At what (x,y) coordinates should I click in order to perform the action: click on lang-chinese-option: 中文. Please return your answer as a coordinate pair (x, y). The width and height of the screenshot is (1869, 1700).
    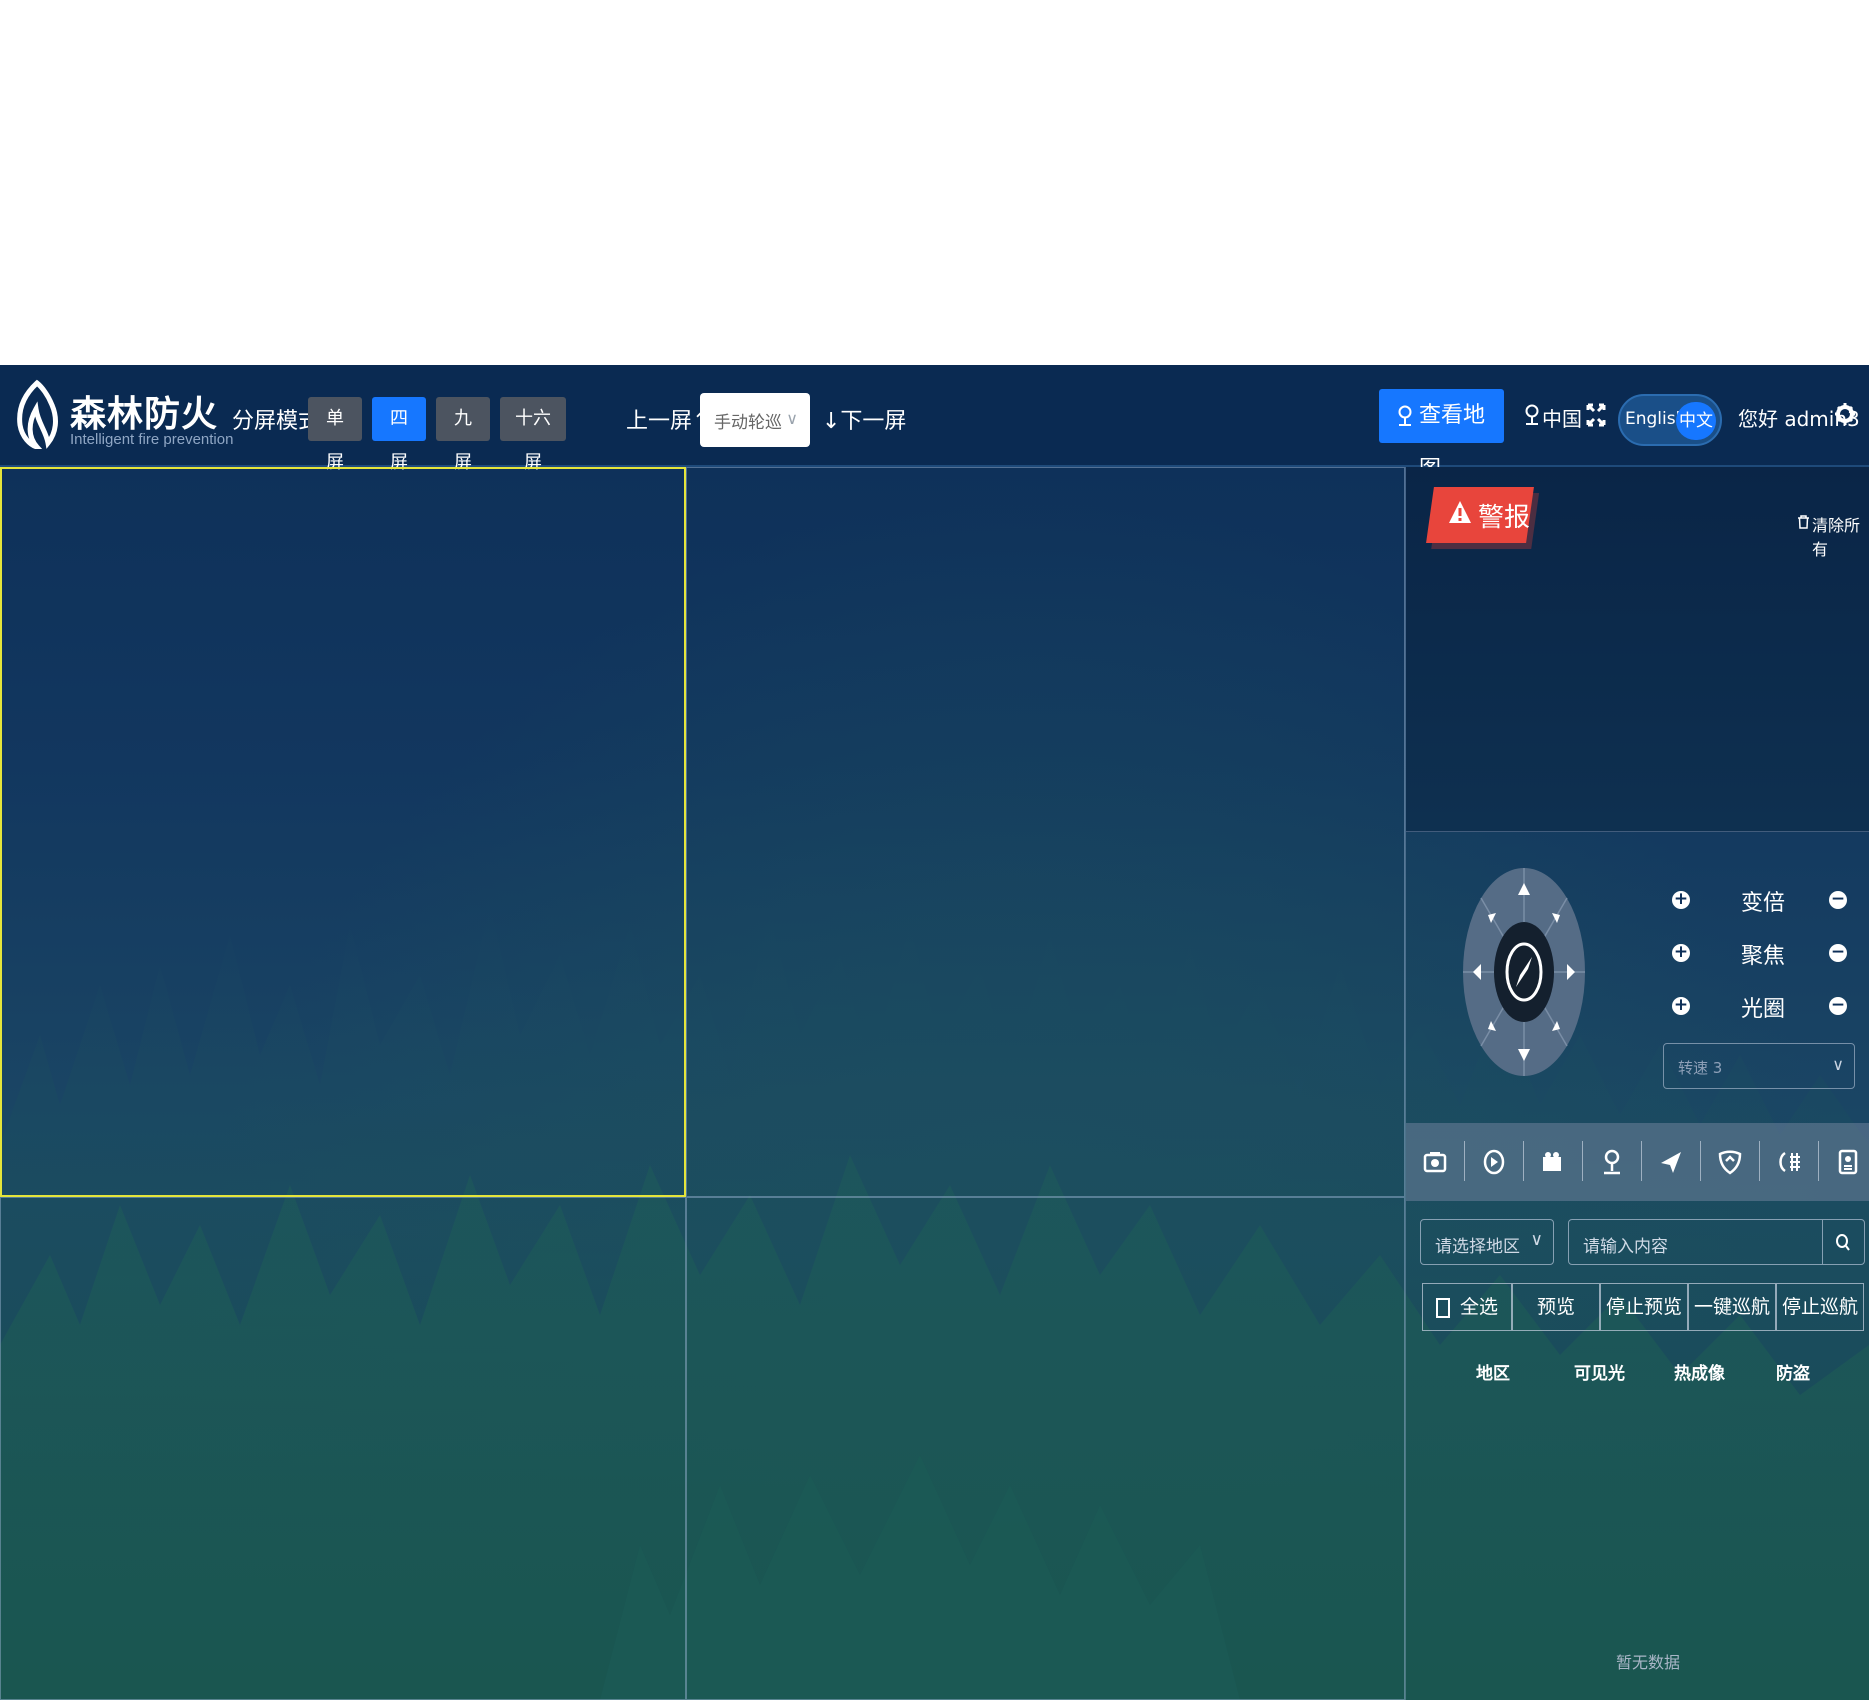
    Looking at the image, I should click on (1696, 421).